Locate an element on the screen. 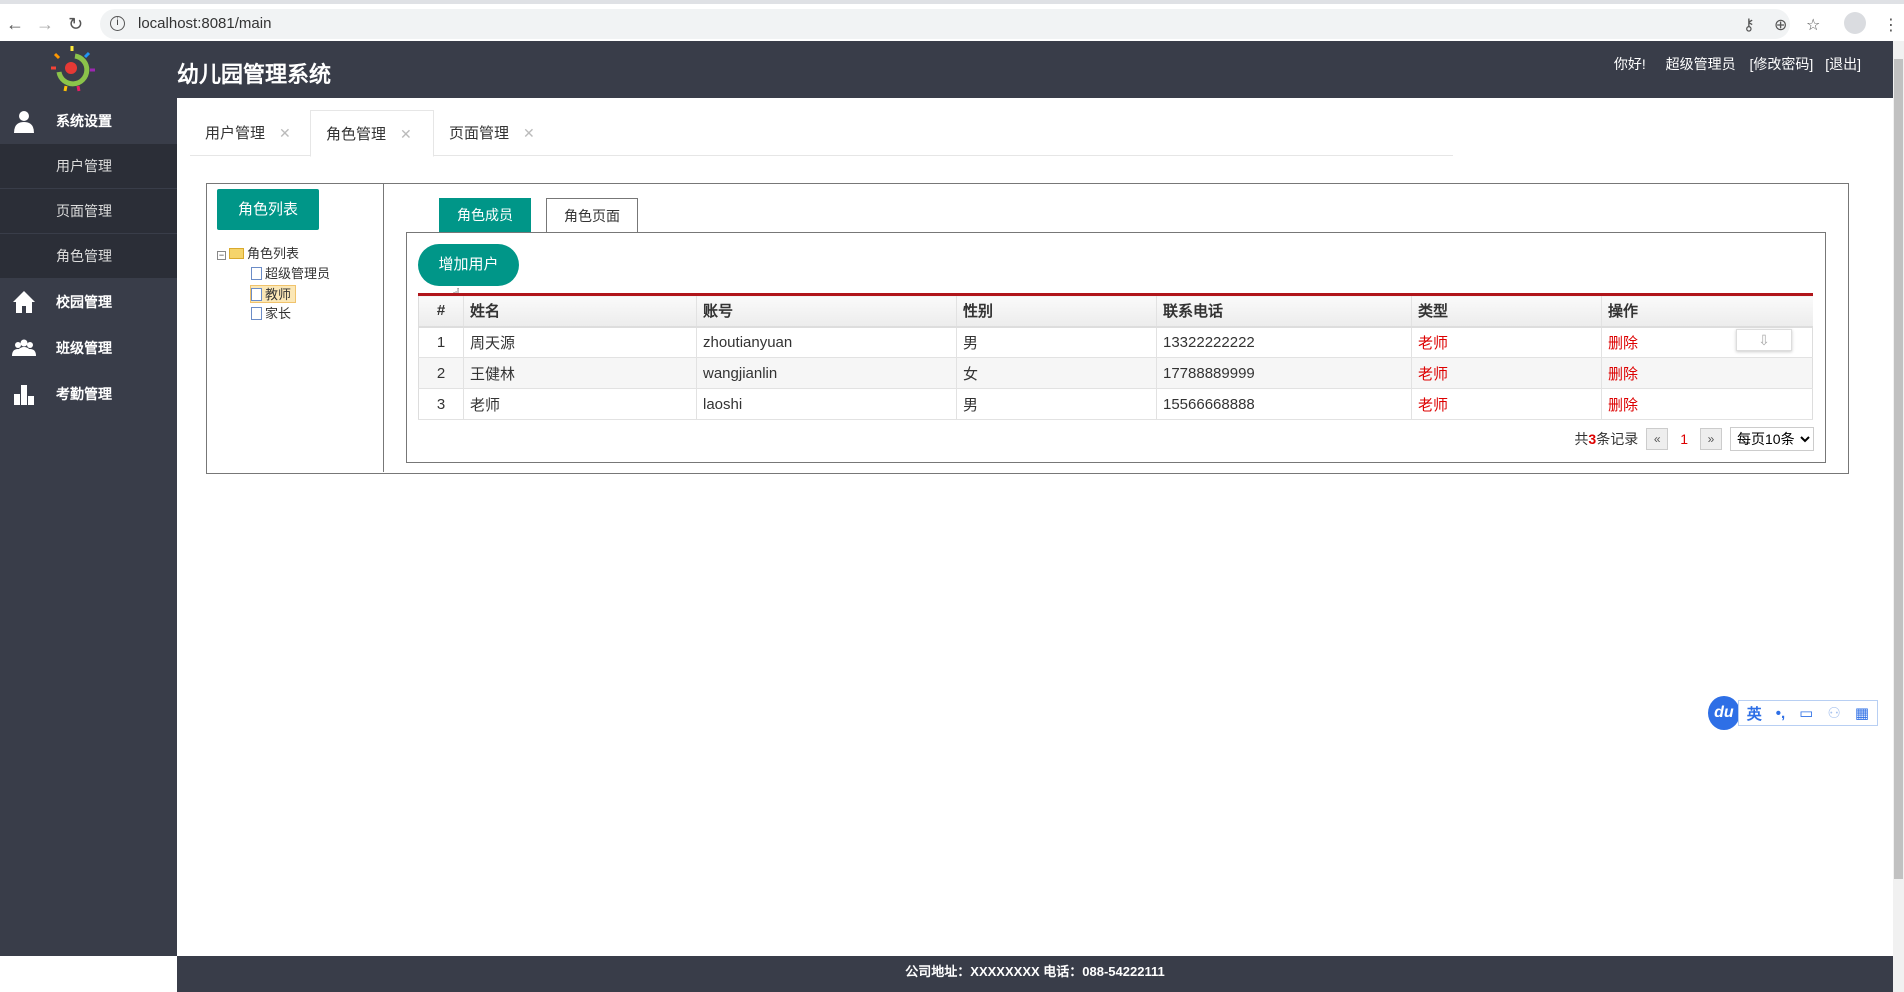  ime-user-icon: ⚇ is located at coordinates (1833, 713).